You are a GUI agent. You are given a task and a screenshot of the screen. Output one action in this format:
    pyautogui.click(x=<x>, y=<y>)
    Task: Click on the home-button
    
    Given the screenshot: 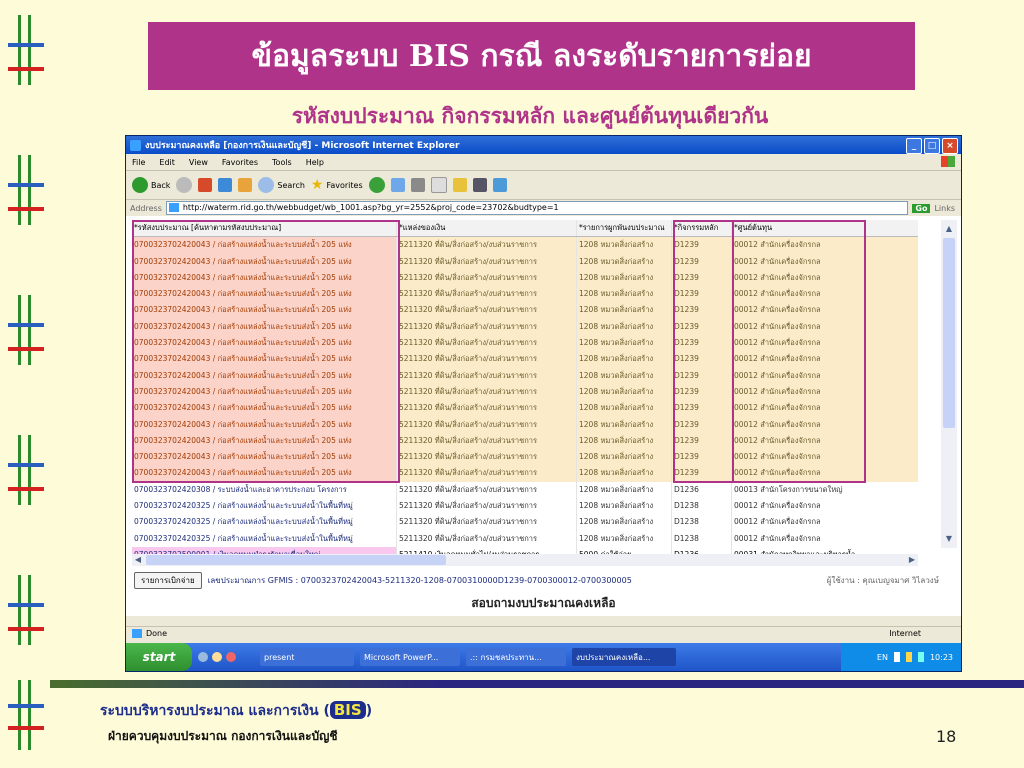 What is the action you would take?
    pyautogui.click(x=245, y=185)
    